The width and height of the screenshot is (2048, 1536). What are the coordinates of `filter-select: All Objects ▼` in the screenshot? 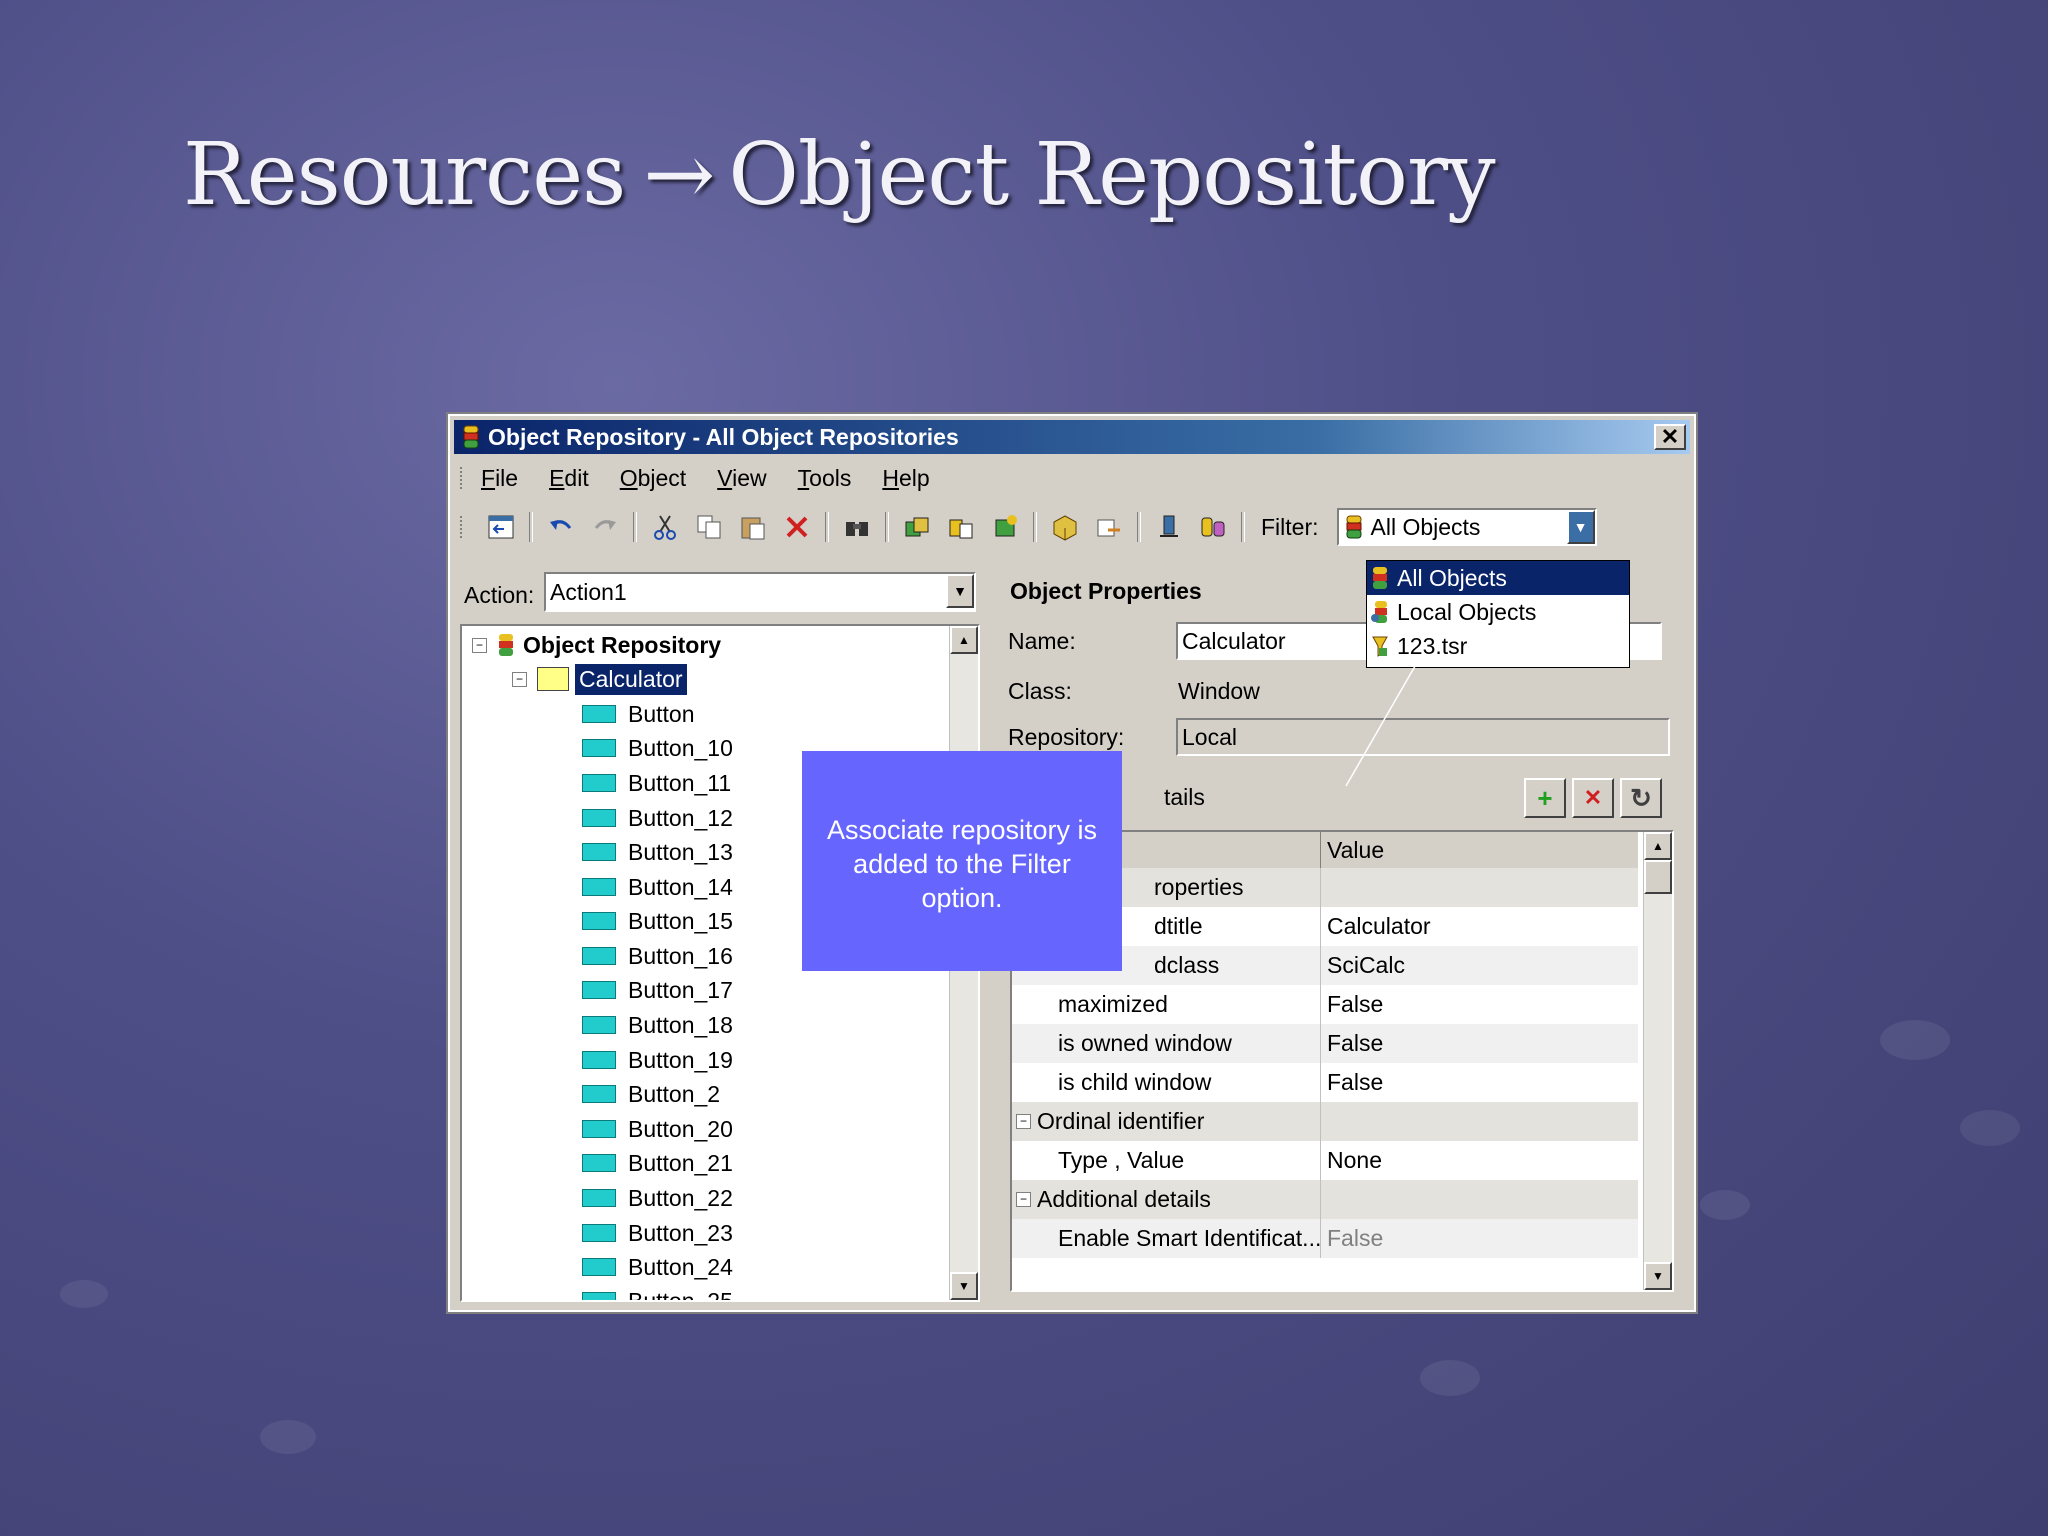 It's located at (1466, 527).